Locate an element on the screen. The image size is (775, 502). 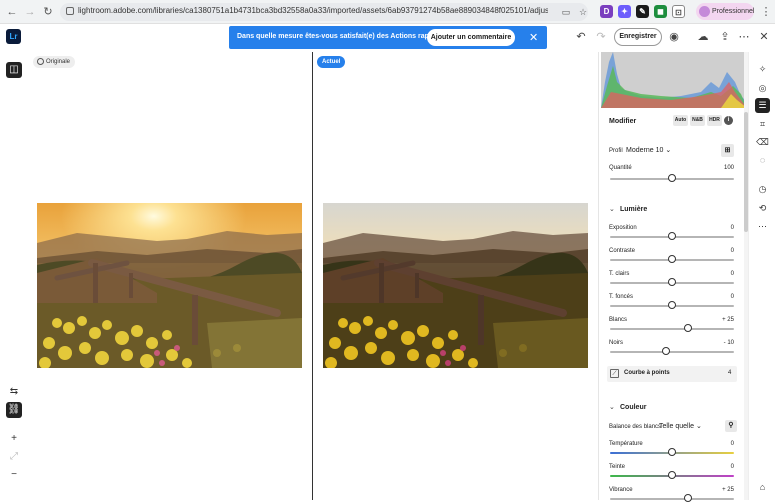
color-label: Température is located at coordinates (626, 444).